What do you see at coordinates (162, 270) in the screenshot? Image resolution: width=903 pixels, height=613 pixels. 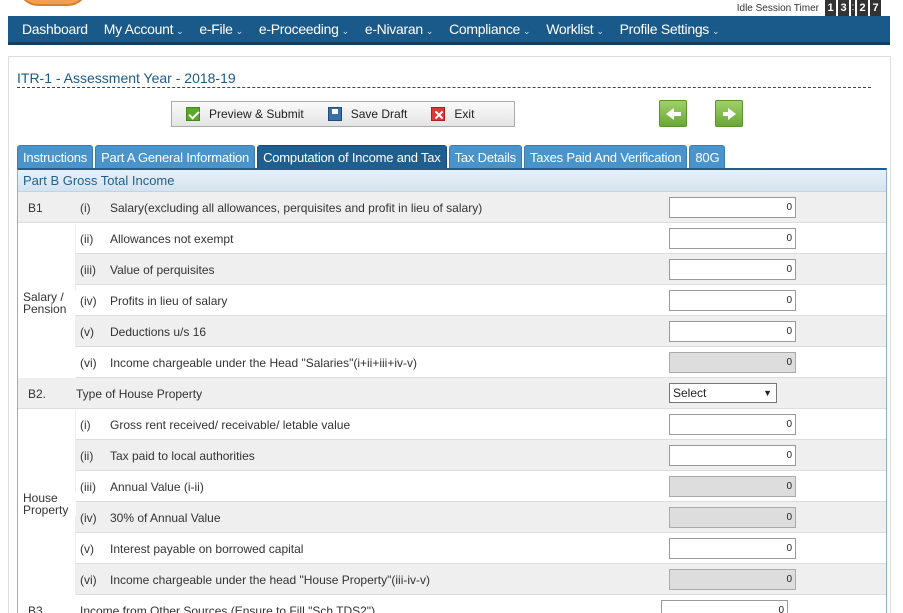 I see `row-label: Value of perquisites` at bounding box center [162, 270].